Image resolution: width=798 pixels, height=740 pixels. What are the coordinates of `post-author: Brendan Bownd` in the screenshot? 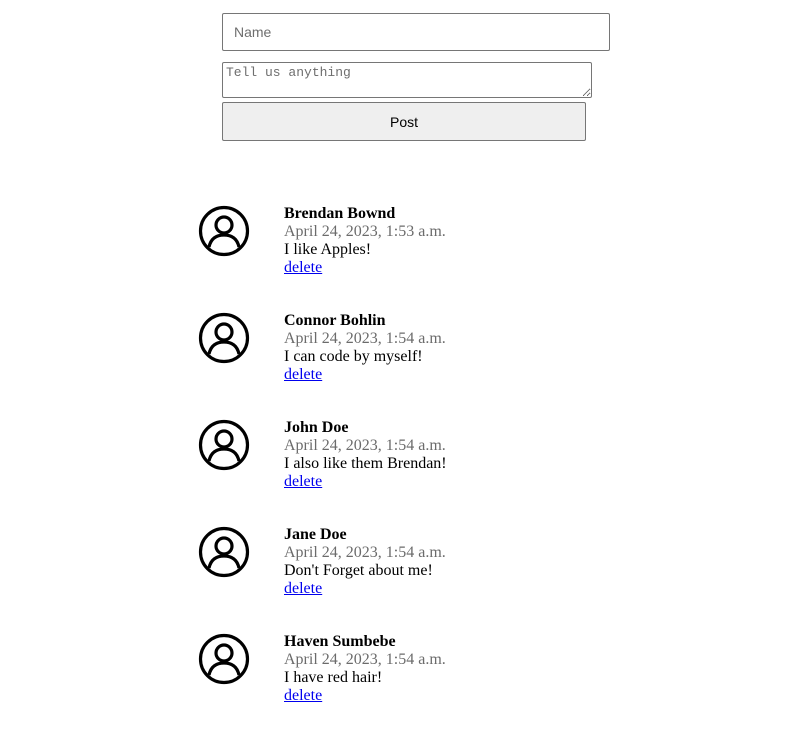 It's located at (340, 213).